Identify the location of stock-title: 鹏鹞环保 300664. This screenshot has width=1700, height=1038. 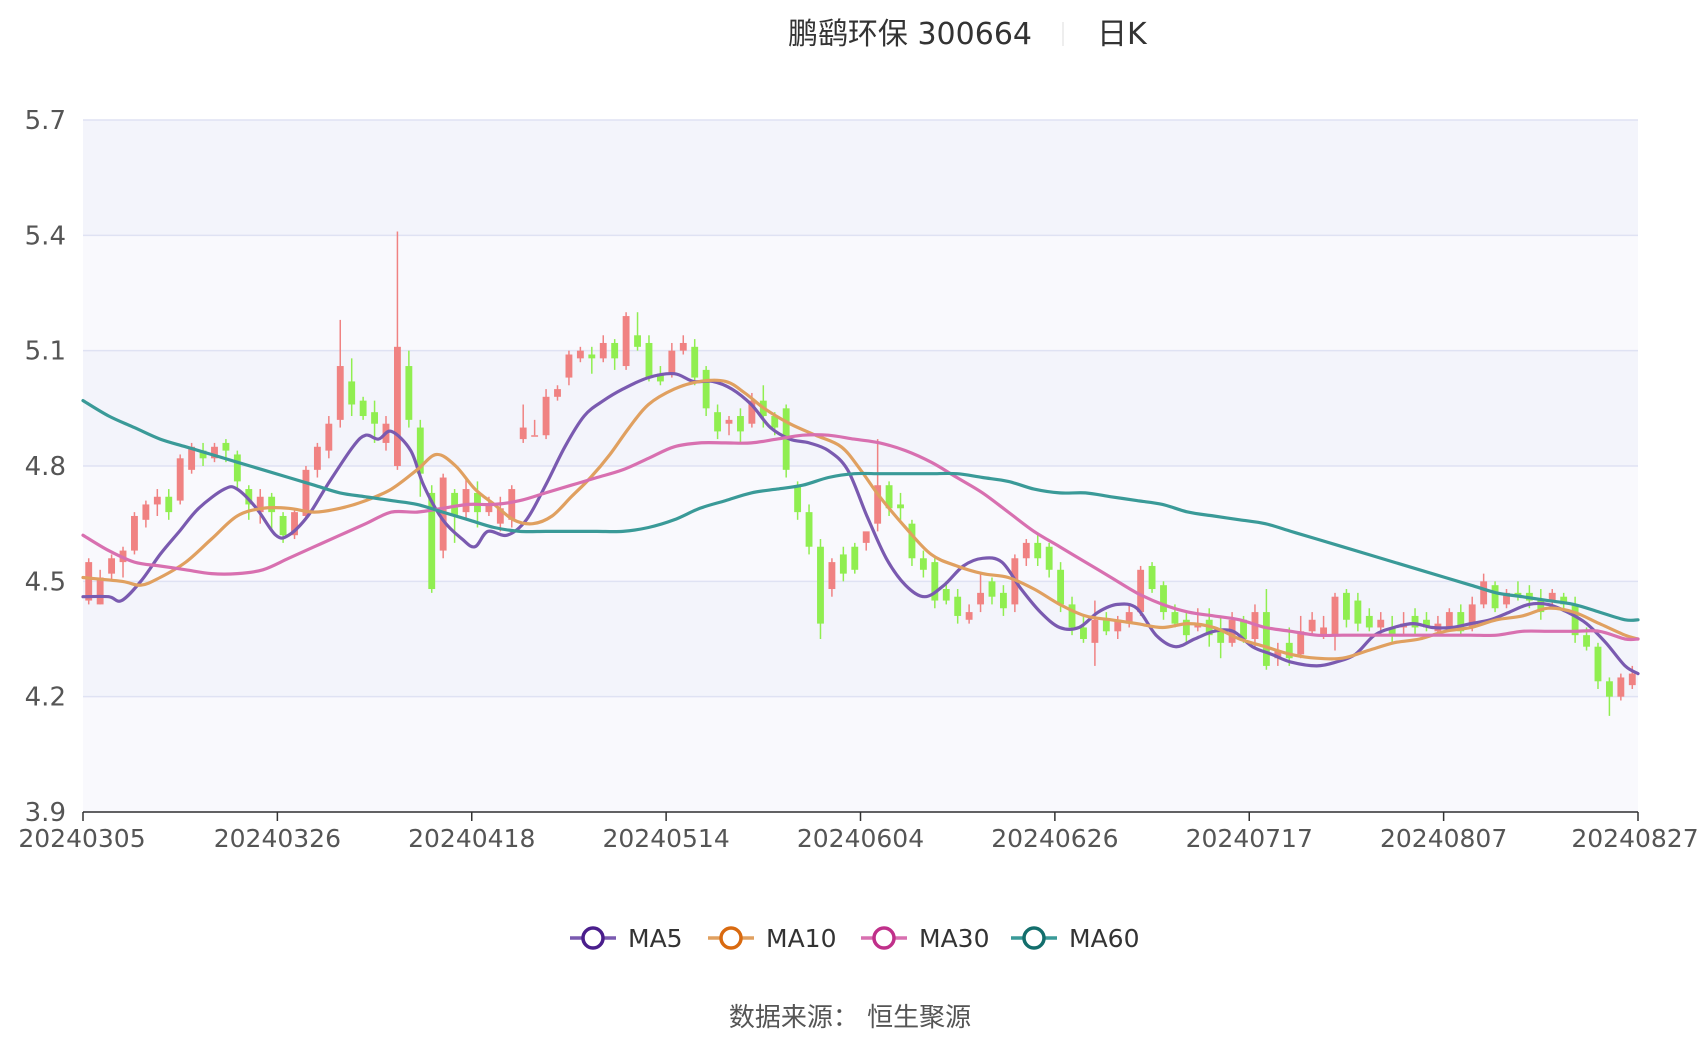
(910, 34).